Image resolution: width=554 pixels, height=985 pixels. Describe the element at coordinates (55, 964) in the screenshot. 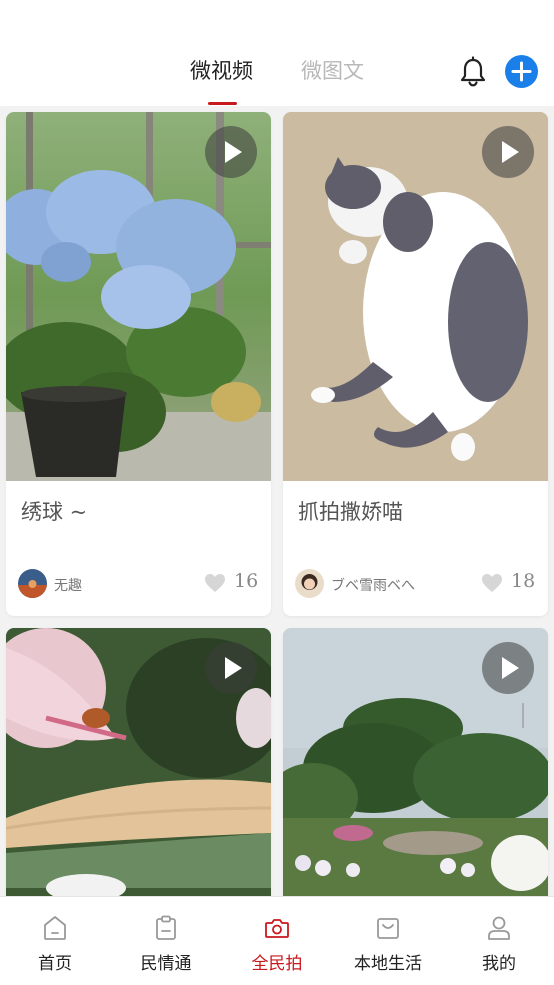

I see `nav-label: 首页` at that location.